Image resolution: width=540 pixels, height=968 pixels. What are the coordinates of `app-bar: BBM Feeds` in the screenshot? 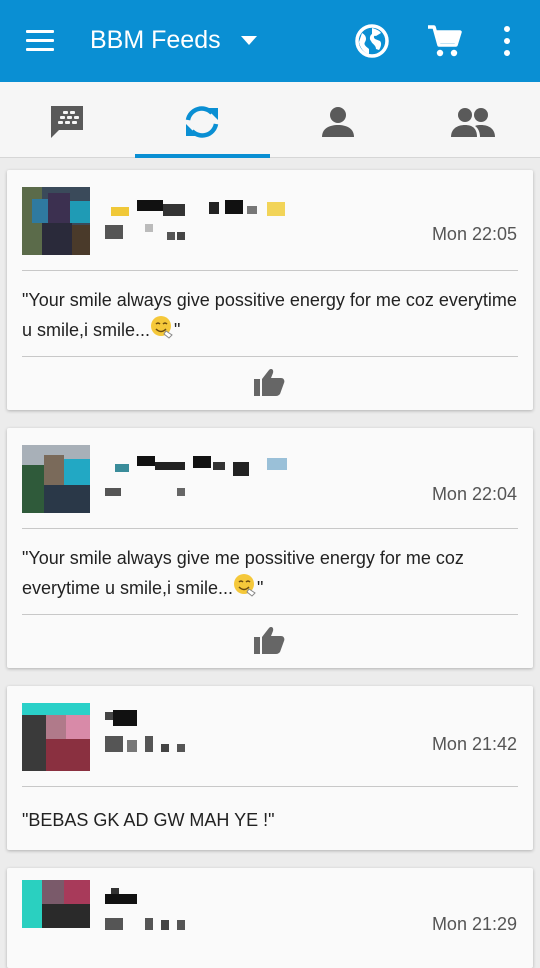 It's located at (270, 41).